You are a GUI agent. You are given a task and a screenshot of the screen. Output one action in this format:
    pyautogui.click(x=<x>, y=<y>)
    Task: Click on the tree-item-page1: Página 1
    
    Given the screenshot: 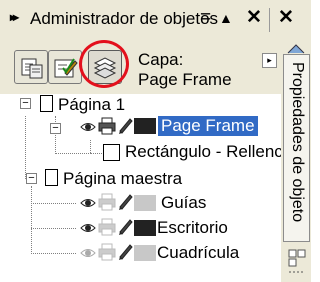 What is the action you would take?
    pyautogui.click(x=91, y=105)
    